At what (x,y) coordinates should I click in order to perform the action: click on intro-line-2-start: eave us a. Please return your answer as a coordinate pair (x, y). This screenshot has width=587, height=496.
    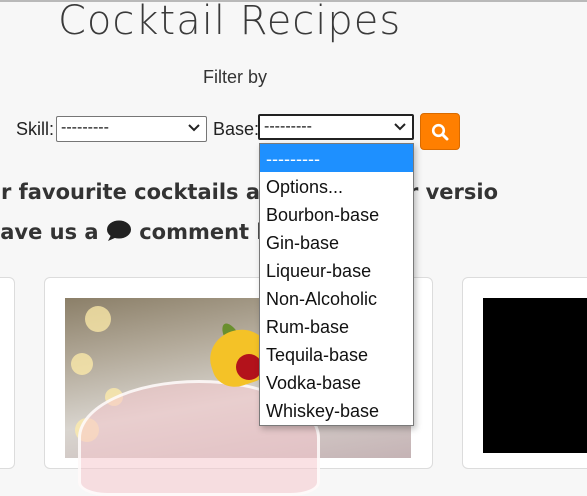
    Looking at the image, I should click on (49, 232).